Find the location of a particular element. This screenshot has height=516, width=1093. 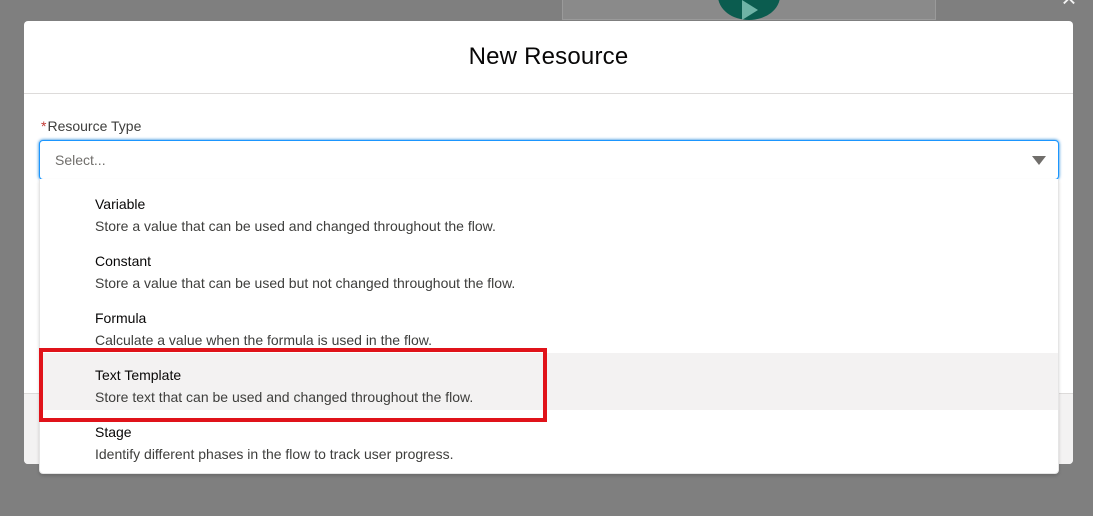

option-title: Constant is located at coordinates (123, 261).